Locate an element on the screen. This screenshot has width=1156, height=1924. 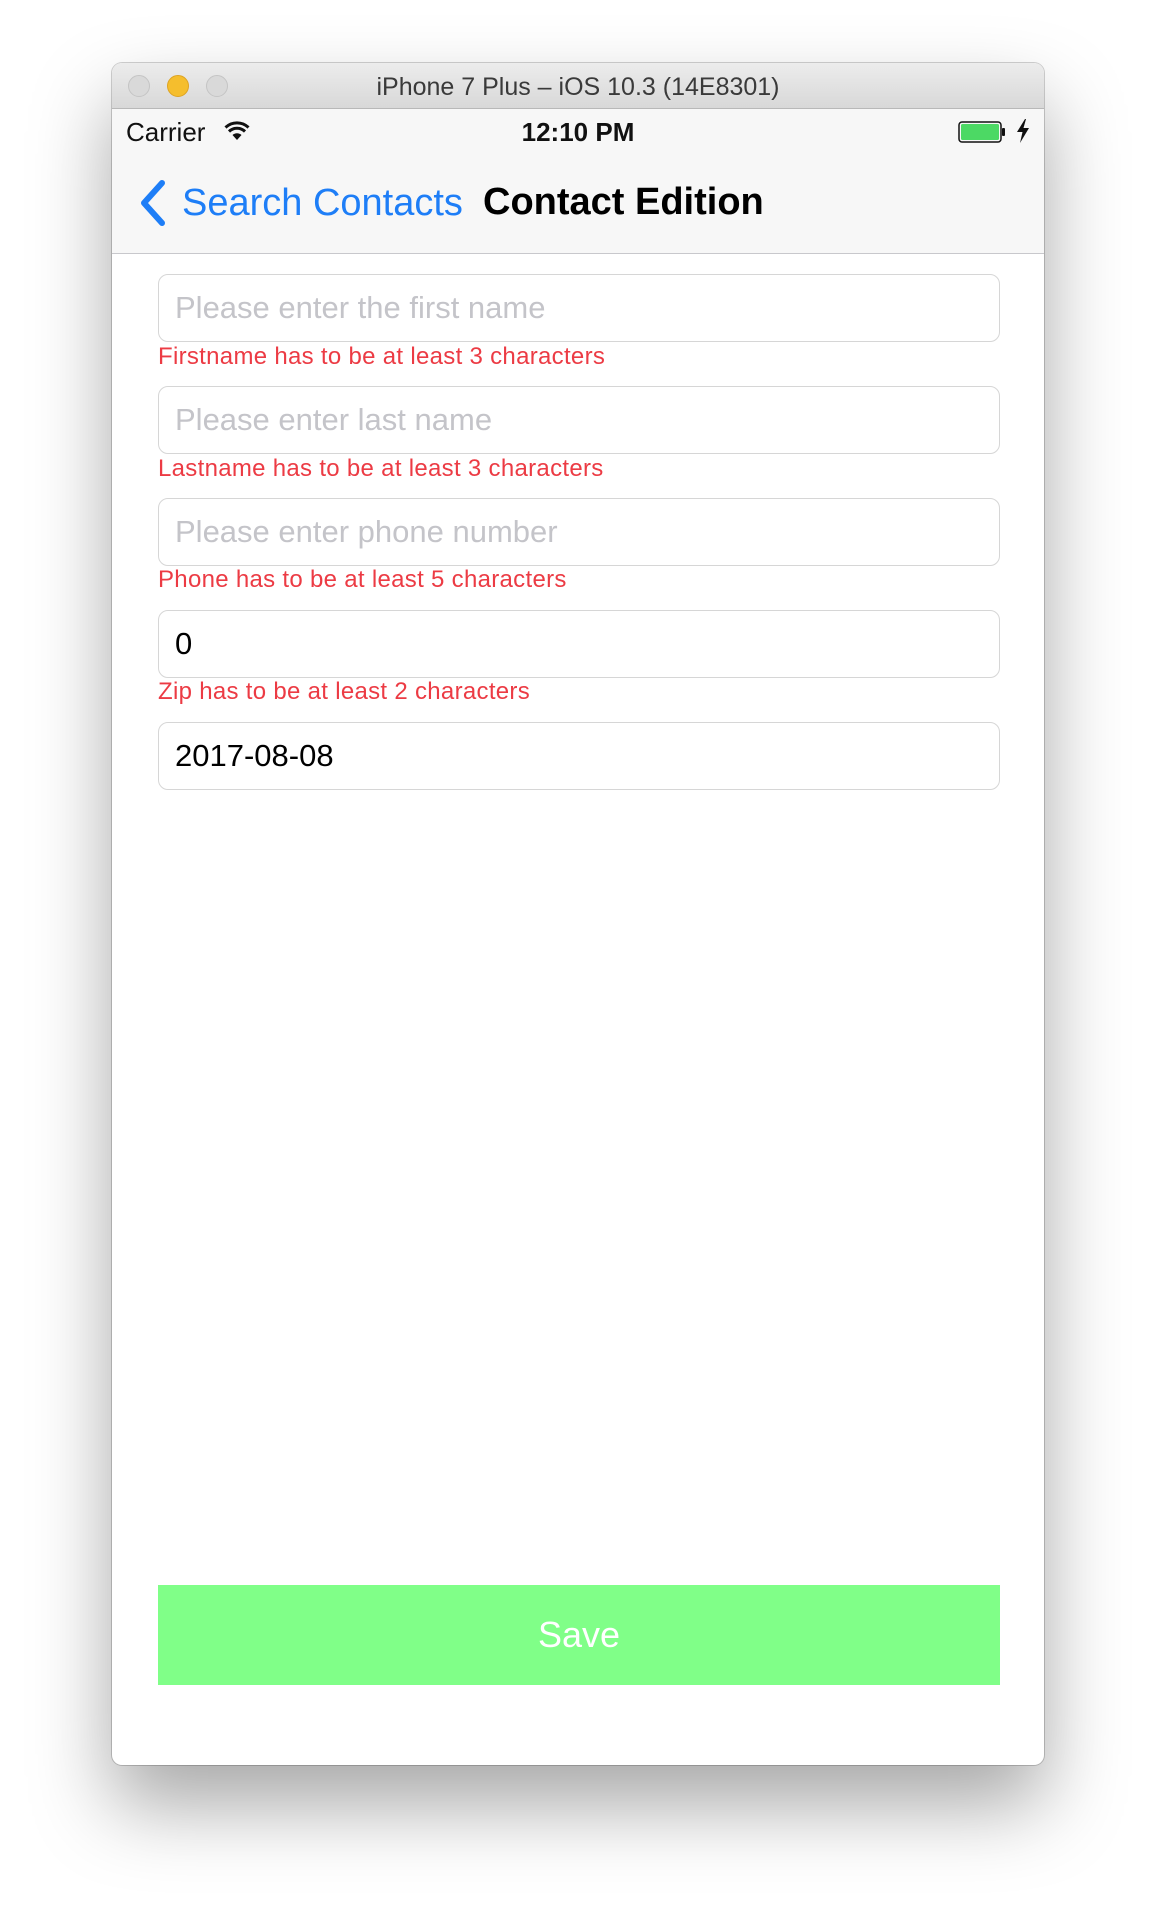
last-name-input is located at coordinates (579, 420).